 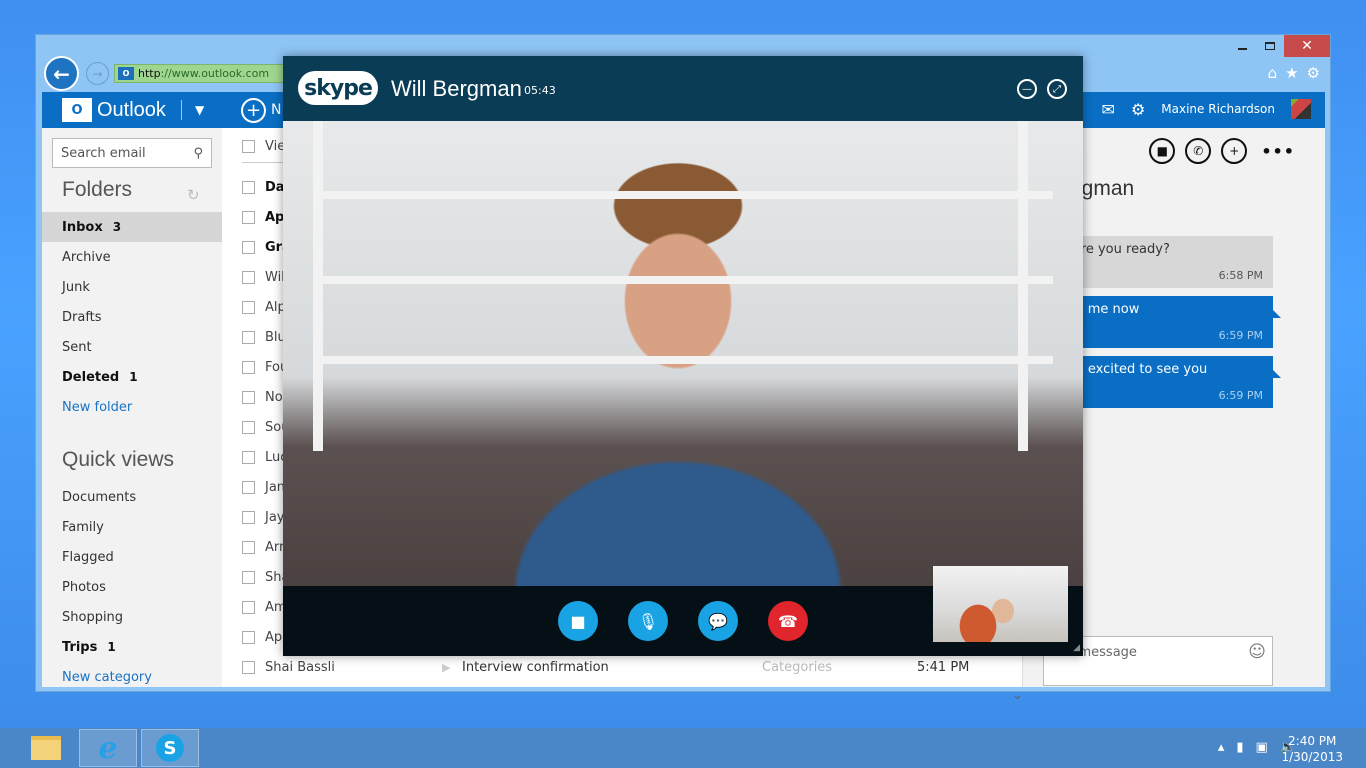 I want to click on message-sender: Wil, so click(x=275, y=277).